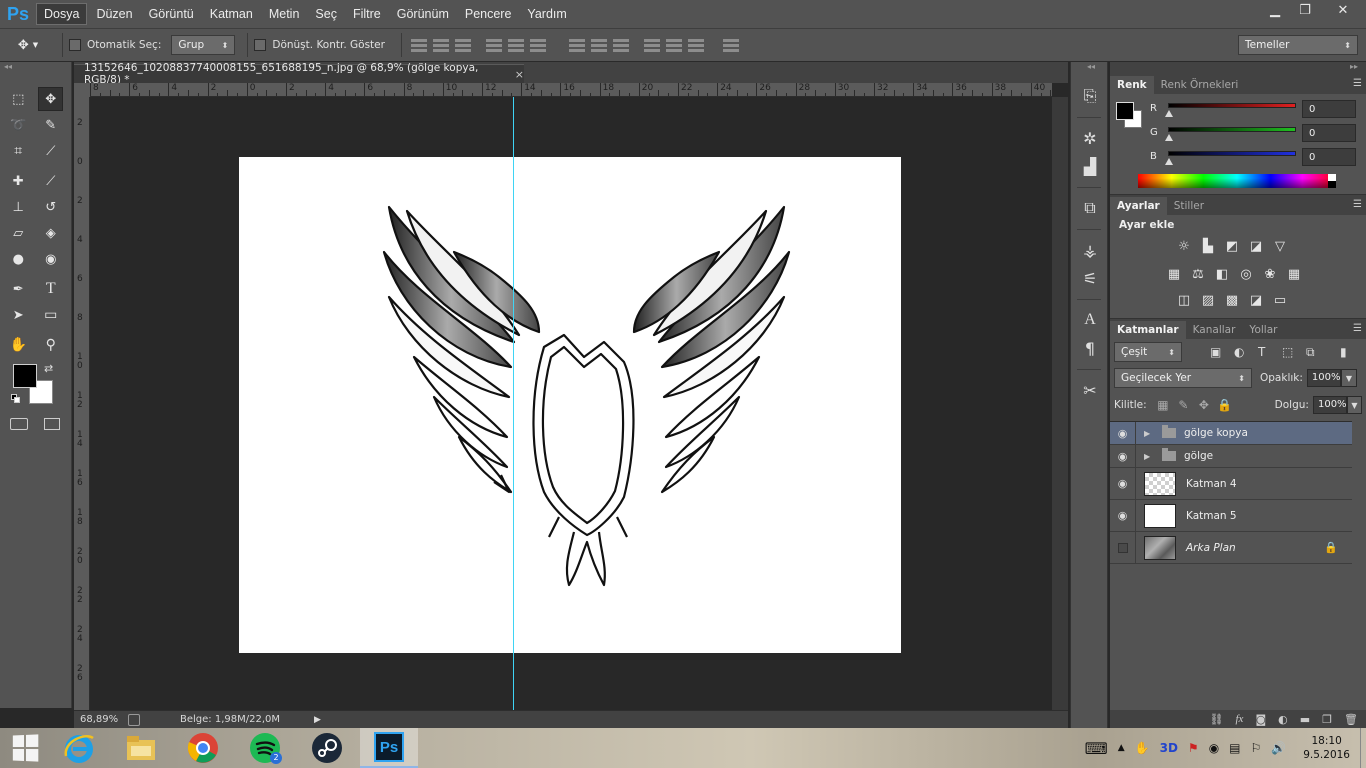 The width and height of the screenshot is (1366, 768). I want to click on posterize-icon: ▨, so click(1208, 300).